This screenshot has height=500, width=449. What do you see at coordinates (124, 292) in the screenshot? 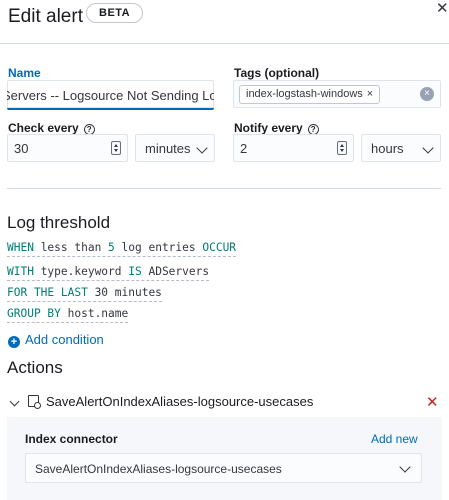
I see `expression-text: 30 minutes` at bounding box center [124, 292].